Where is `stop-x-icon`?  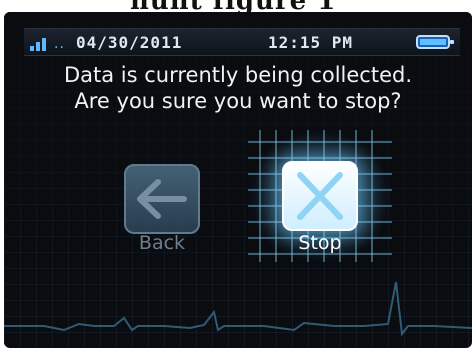 stop-x-icon is located at coordinates (320, 196).